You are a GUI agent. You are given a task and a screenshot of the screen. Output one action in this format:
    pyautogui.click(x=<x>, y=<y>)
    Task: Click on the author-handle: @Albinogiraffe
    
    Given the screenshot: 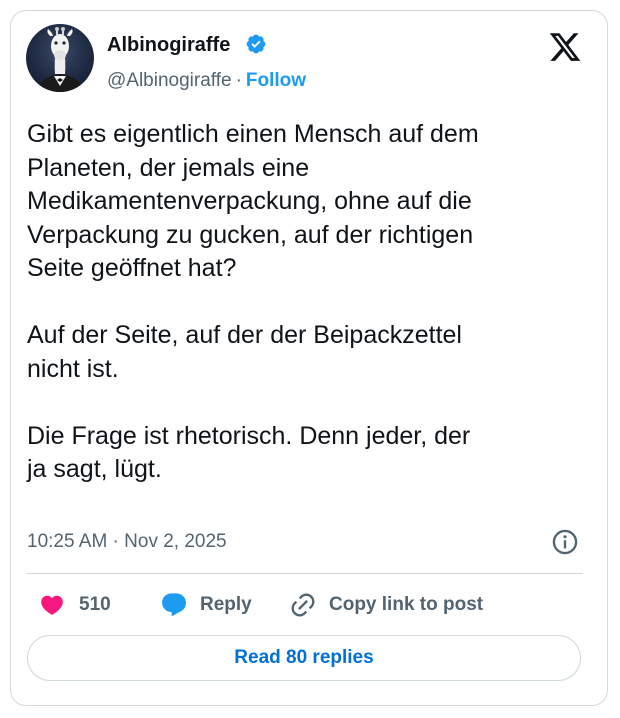 What is the action you would take?
    pyautogui.click(x=169, y=80)
    